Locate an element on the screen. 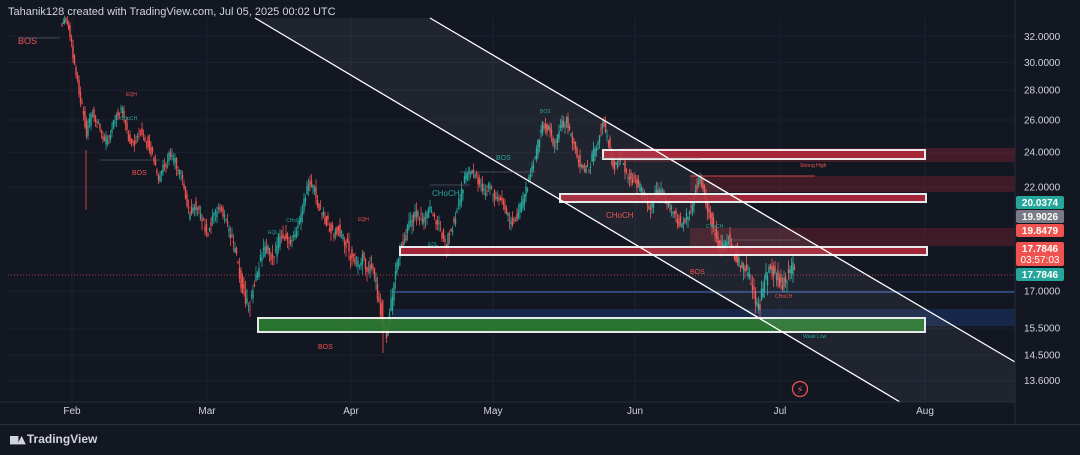 Image resolution: width=1080 pixels, height=455 pixels. price-tag-value: 19.9026 is located at coordinates (1040, 217).